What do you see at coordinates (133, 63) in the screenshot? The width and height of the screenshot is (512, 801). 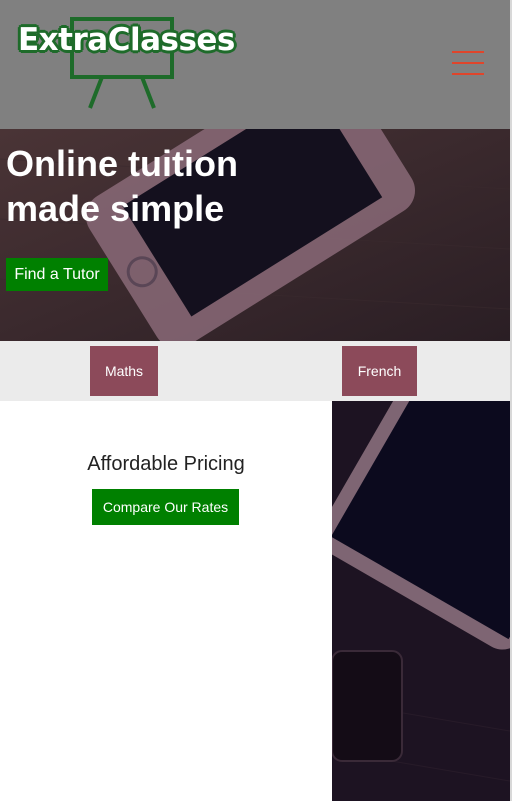 I see `site-logo: ExtraClasses` at bounding box center [133, 63].